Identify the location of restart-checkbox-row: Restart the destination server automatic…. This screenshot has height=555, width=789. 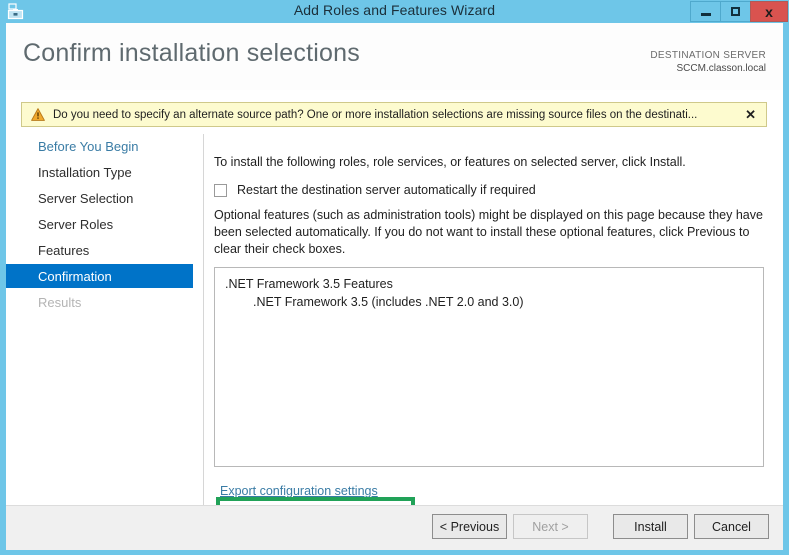
(375, 190).